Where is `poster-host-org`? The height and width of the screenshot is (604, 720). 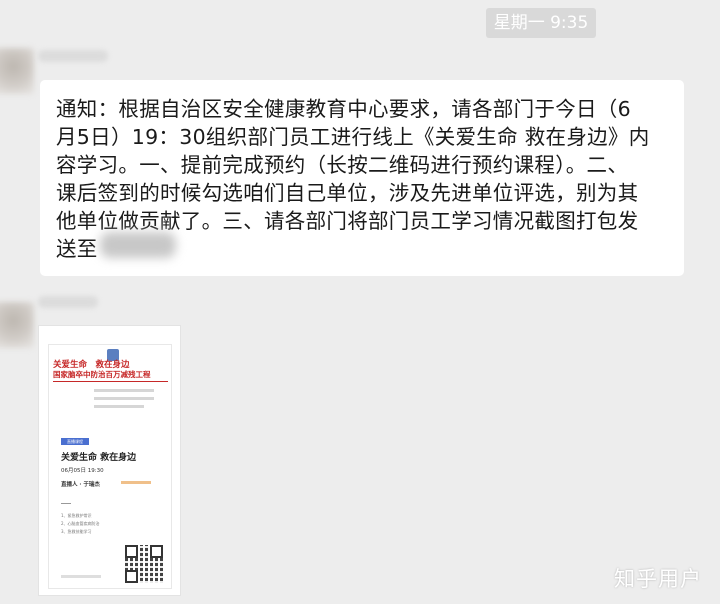
poster-host-org is located at coordinates (136, 482).